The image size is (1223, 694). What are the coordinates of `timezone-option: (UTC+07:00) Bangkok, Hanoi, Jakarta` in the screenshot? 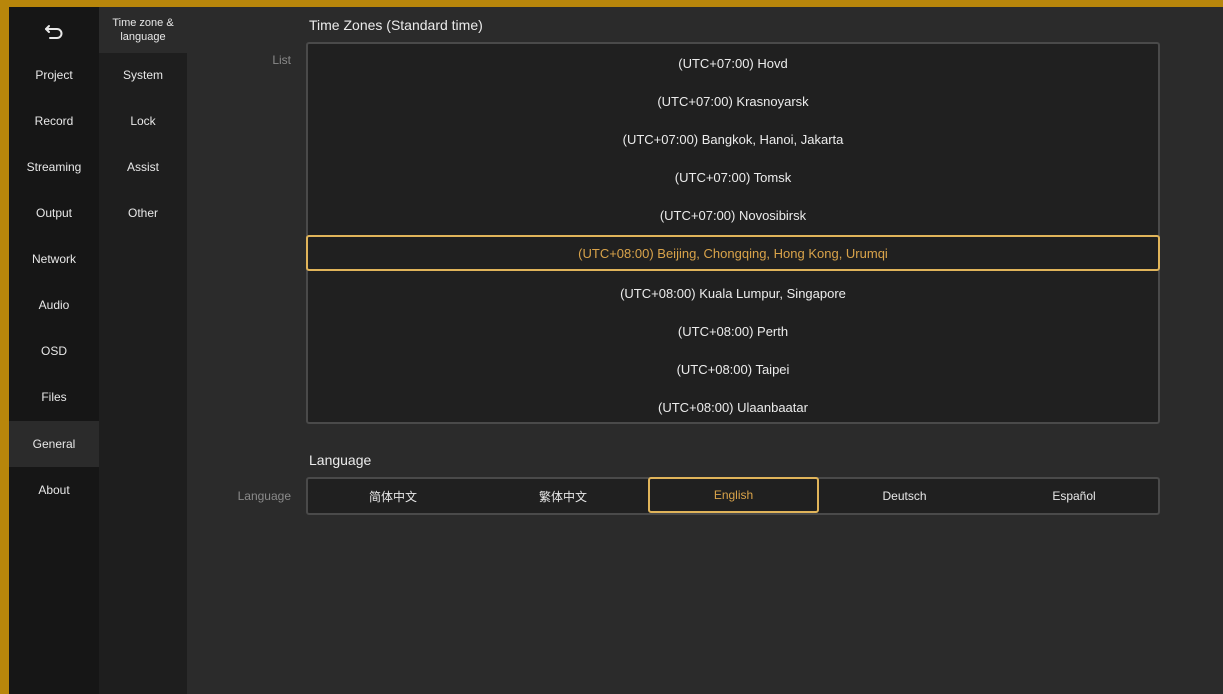 It's located at (733, 139).